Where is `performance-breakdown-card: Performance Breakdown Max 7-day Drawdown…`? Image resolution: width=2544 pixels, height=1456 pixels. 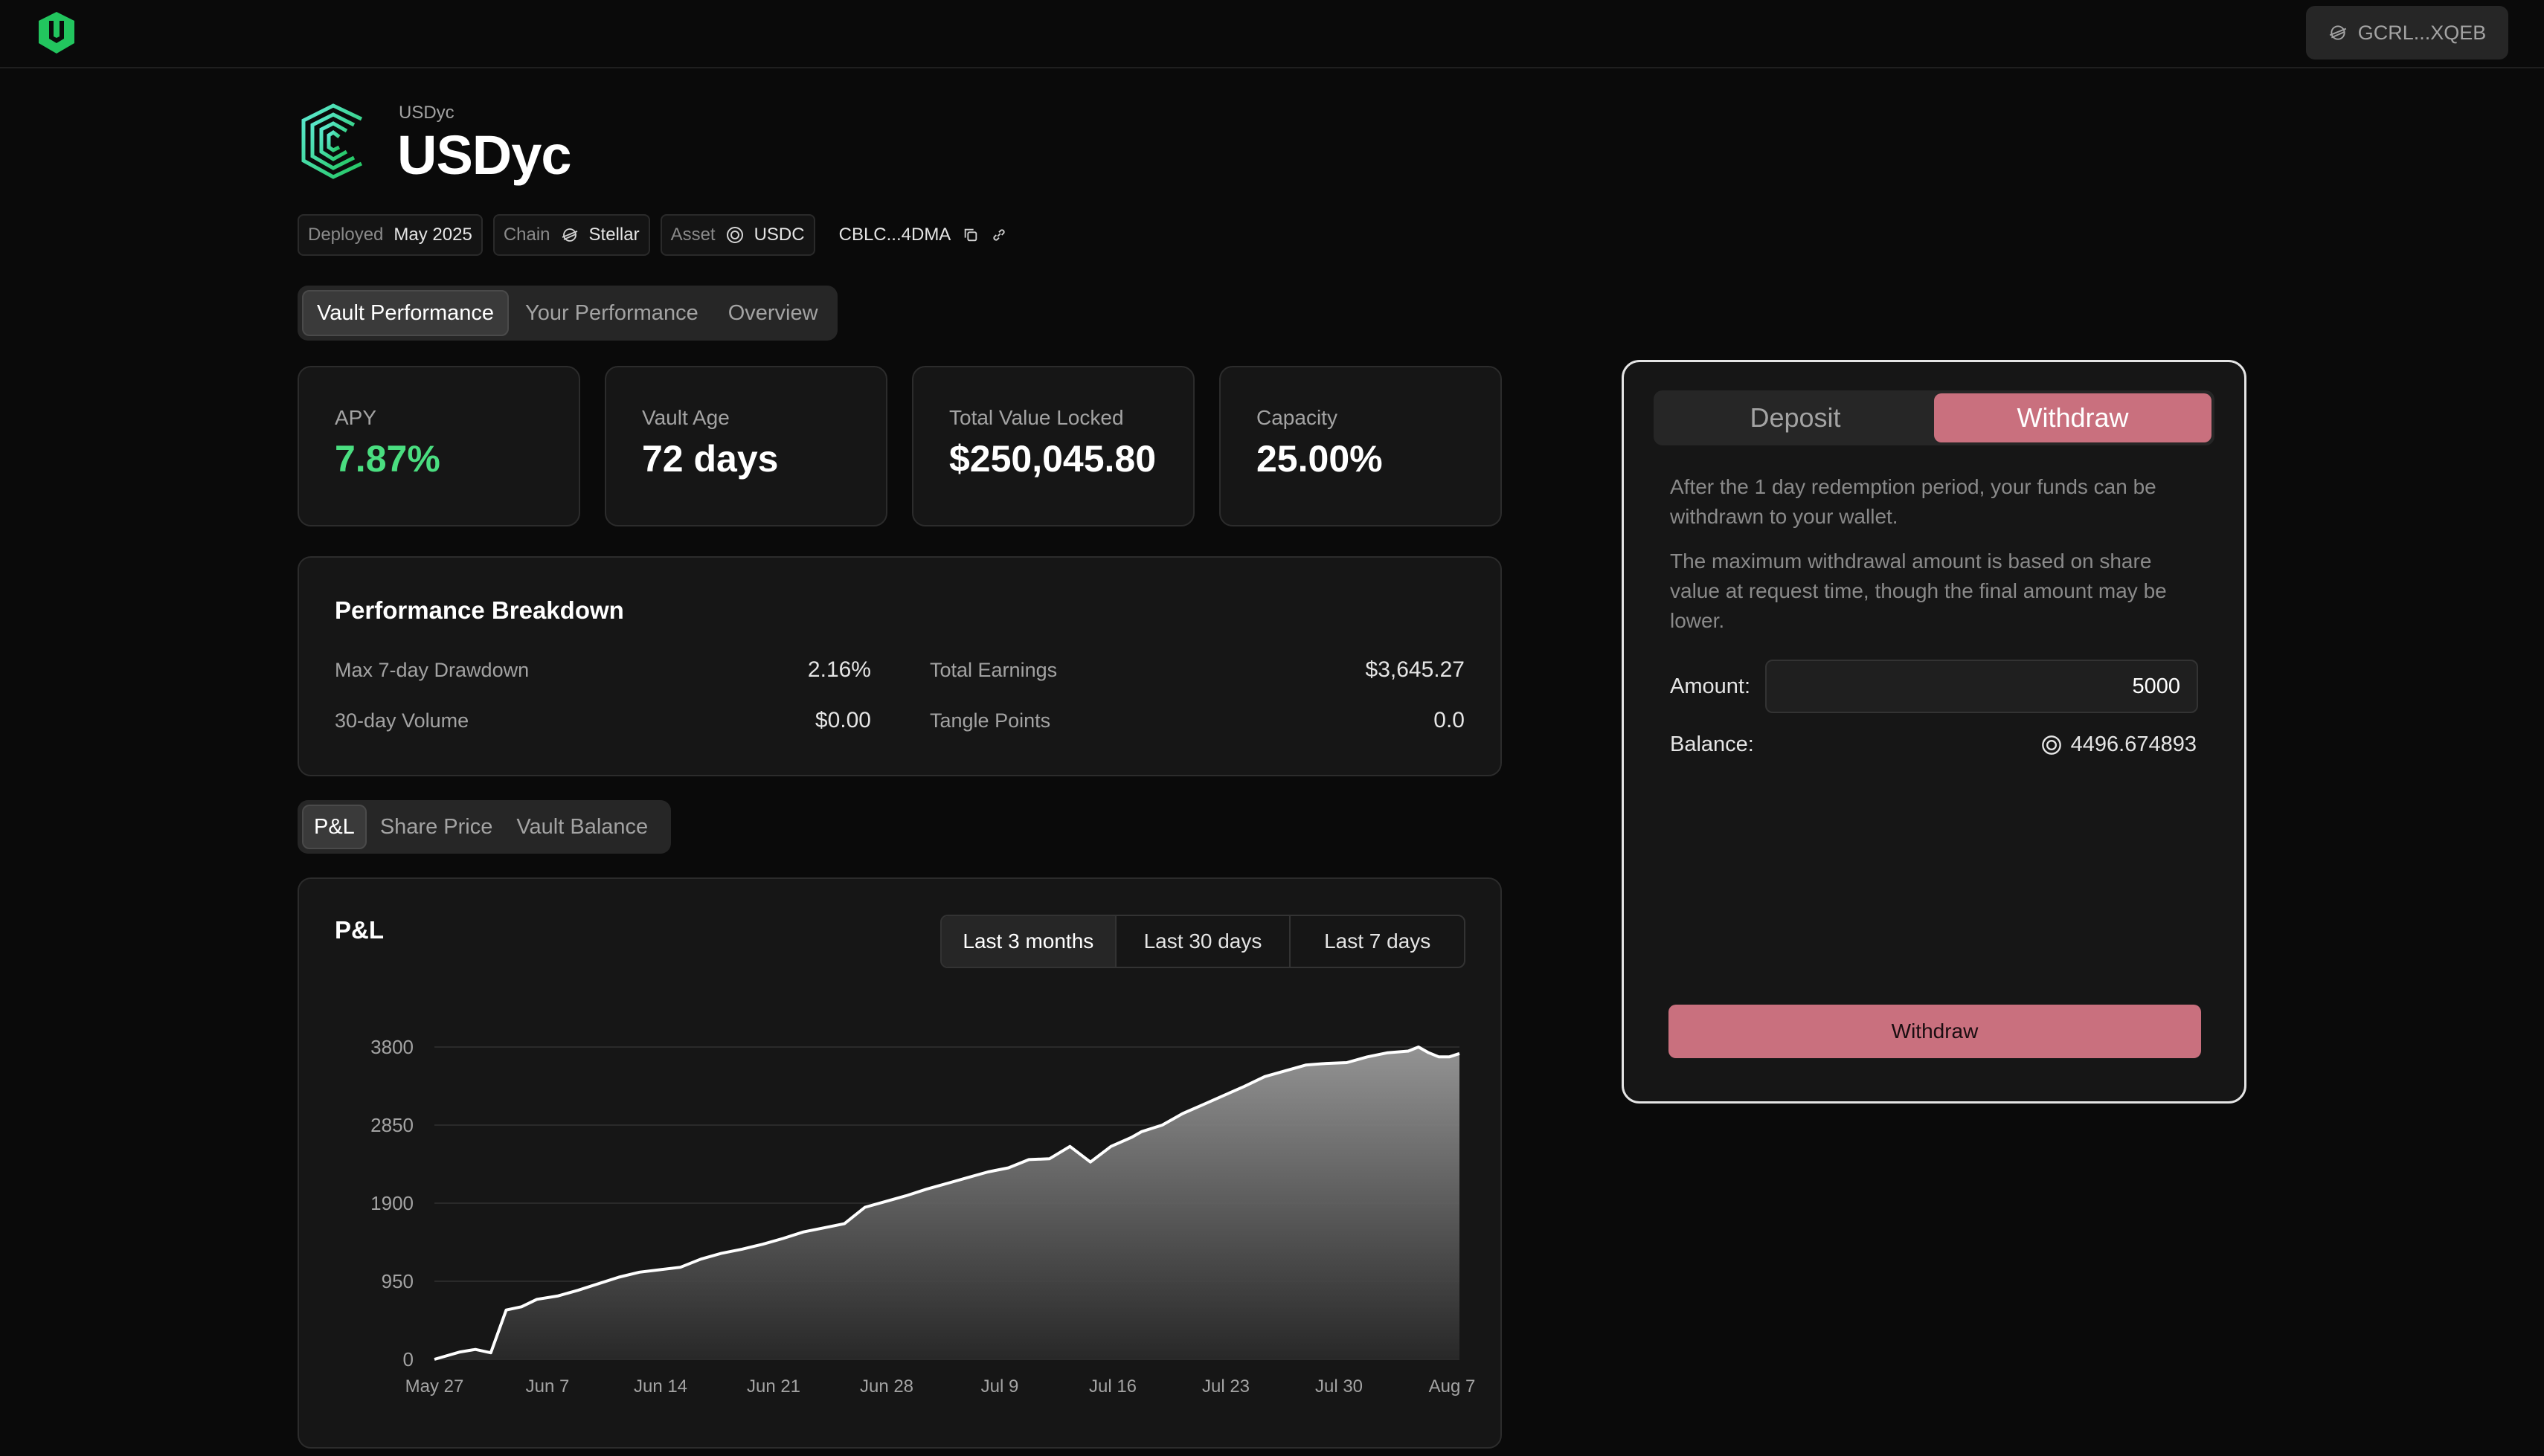
performance-breakdown-card: Performance Breakdown Max 7-day Drawdown… is located at coordinates (900, 666).